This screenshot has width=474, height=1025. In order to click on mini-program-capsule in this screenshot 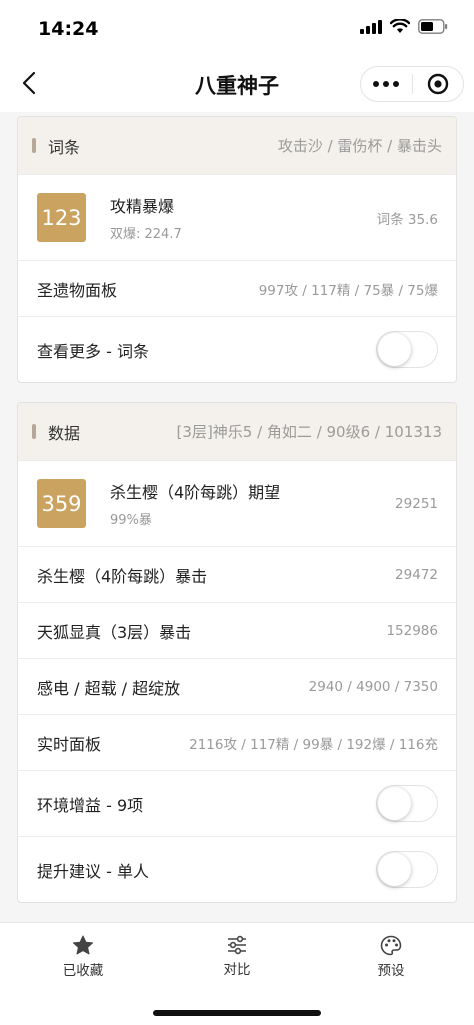, I will do `click(412, 84)`.